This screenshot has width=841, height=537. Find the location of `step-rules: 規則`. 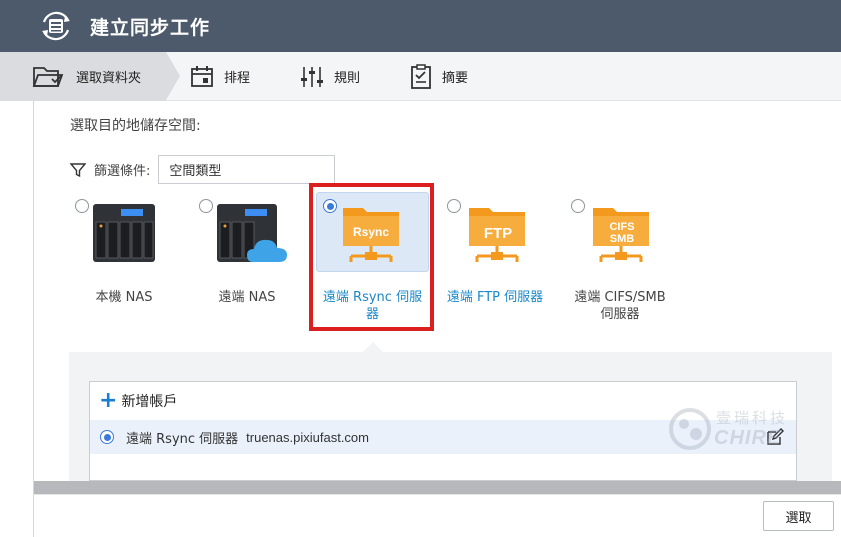

step-rules: 規則 is located at coordinates (330, 76).